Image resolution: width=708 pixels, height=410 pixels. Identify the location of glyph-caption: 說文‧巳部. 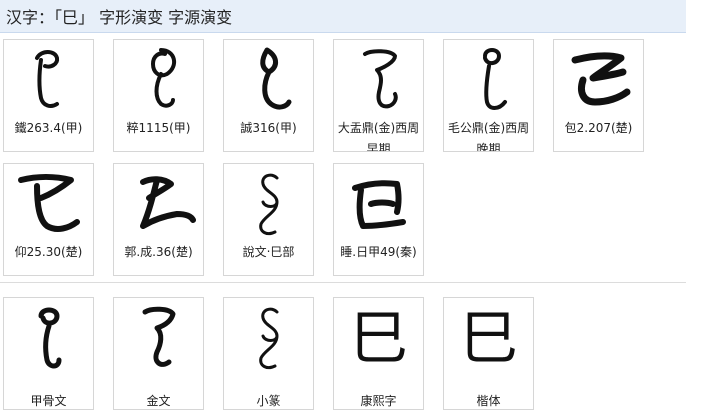
(268, 252).